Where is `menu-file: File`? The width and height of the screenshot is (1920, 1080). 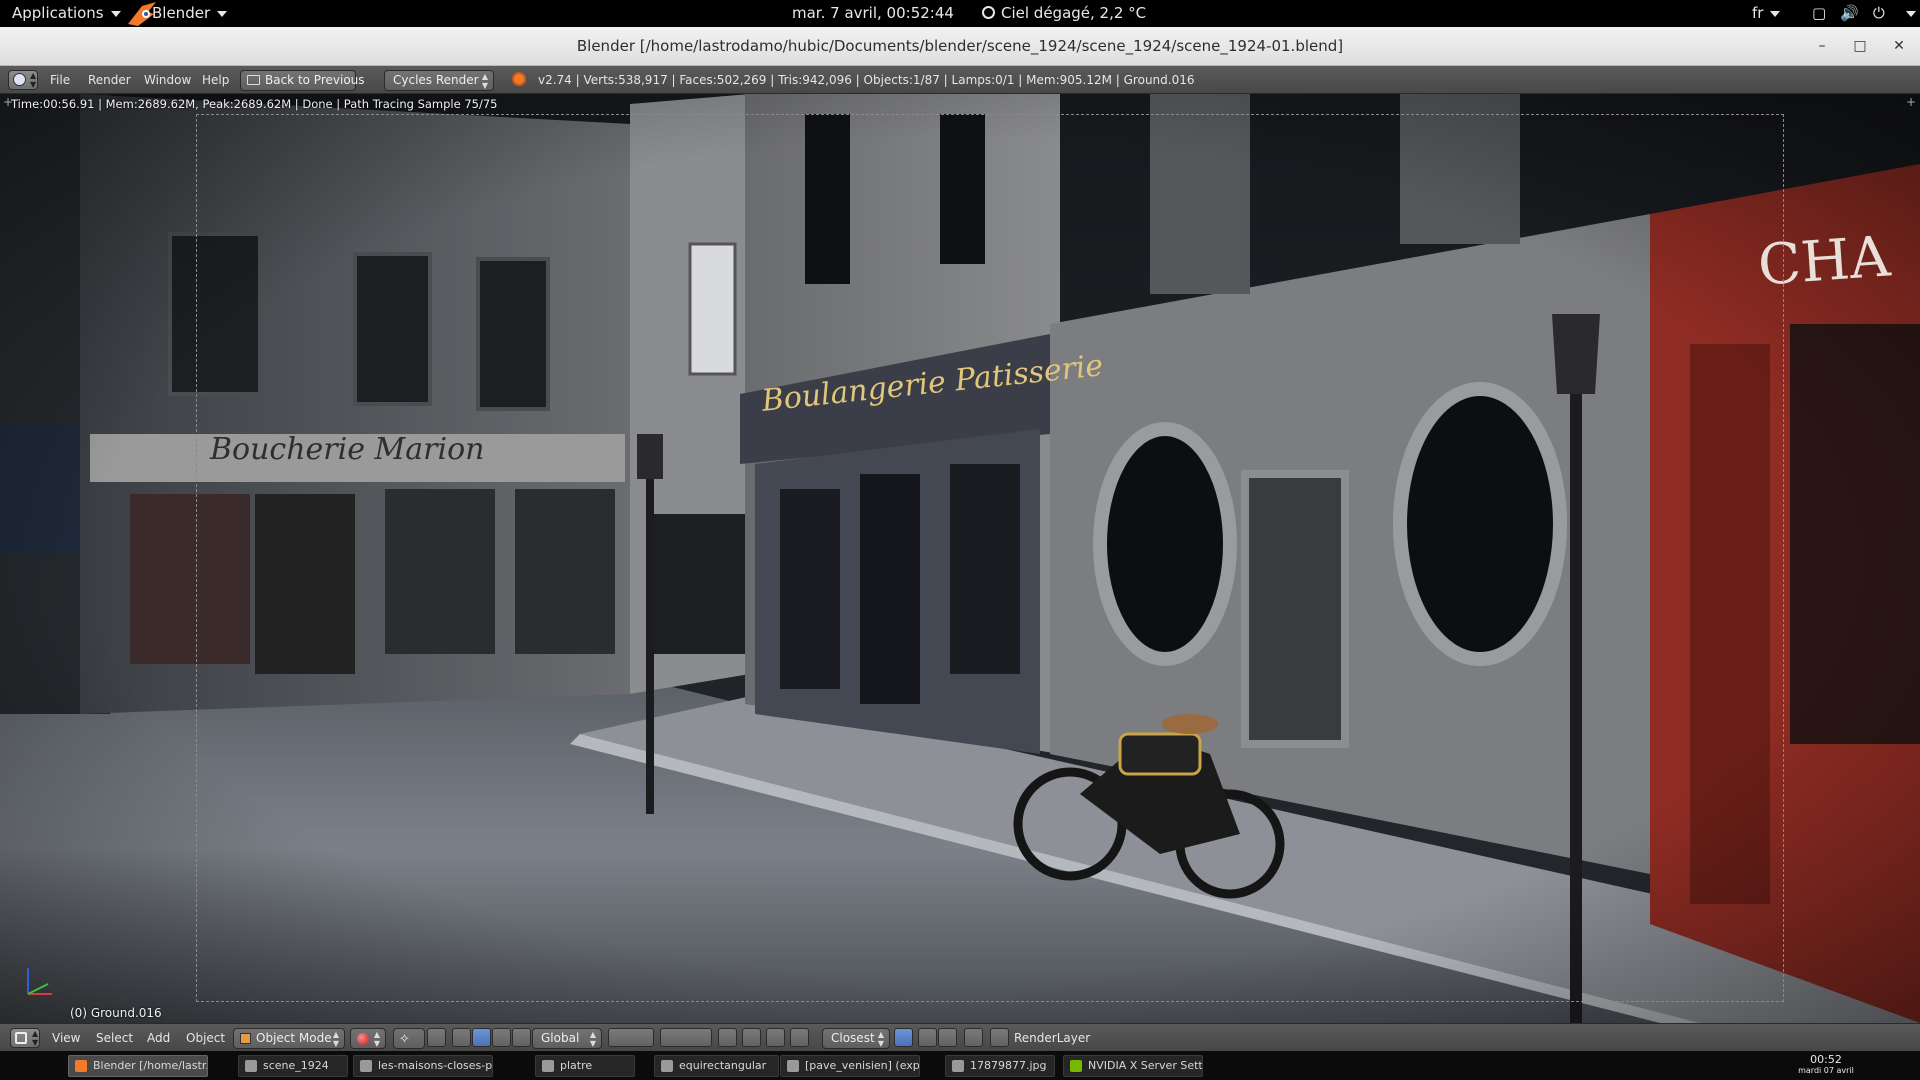
menu-file: File is located at coordinates (60, 80).